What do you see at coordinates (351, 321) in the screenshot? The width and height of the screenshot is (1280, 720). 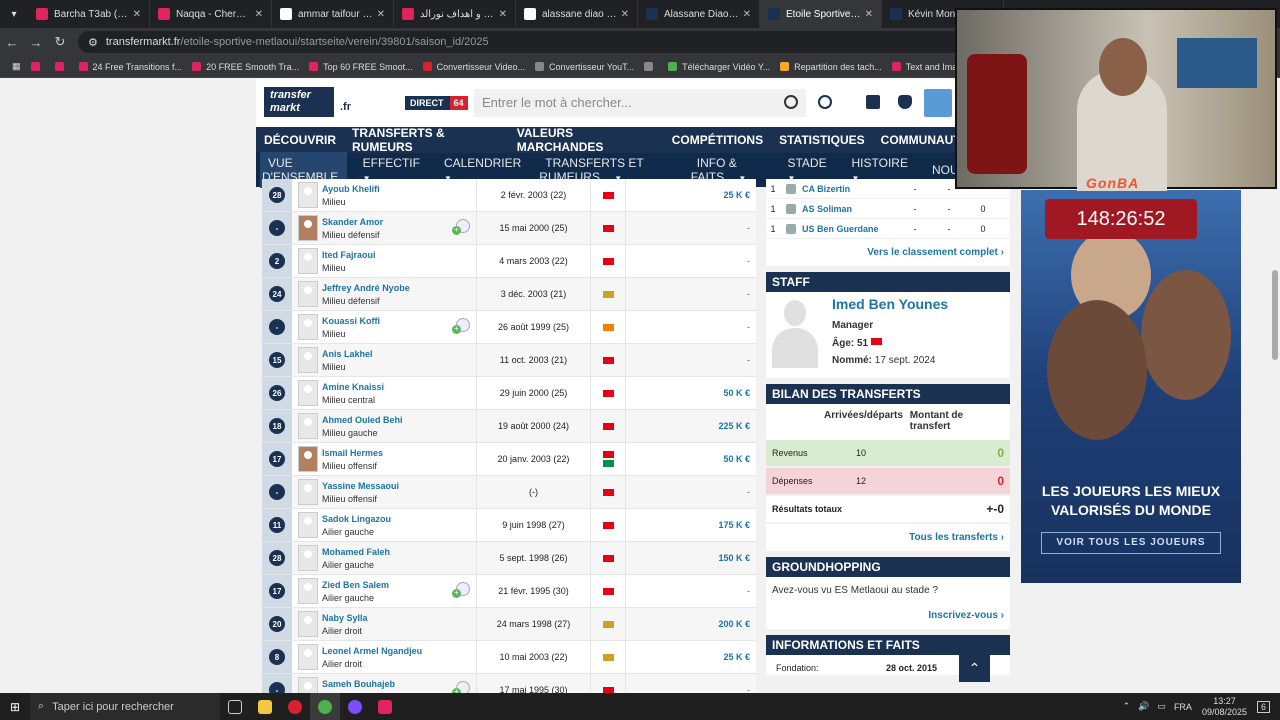 I see `player-name-link: Kouassi Koffi` at bounding box center [351, 321].